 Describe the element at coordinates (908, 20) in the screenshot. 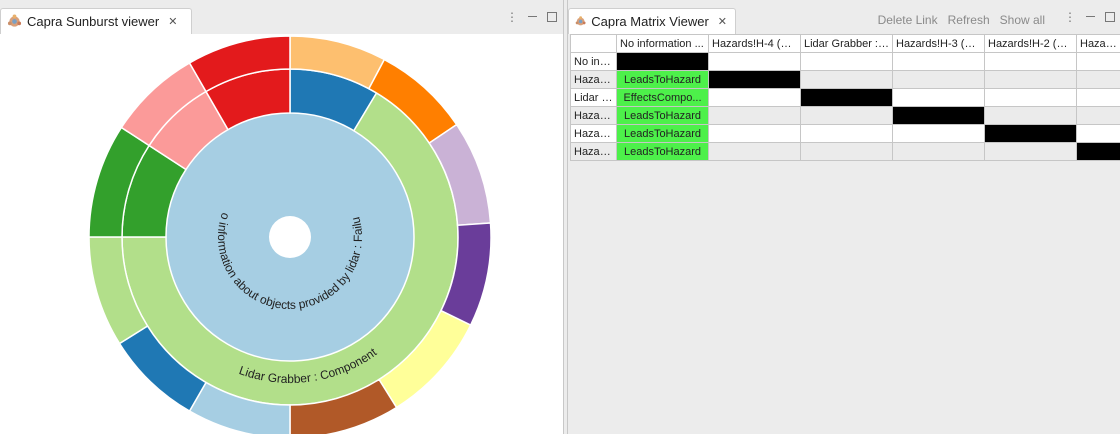

I see `delete-link-button: Delete Link` at that location.